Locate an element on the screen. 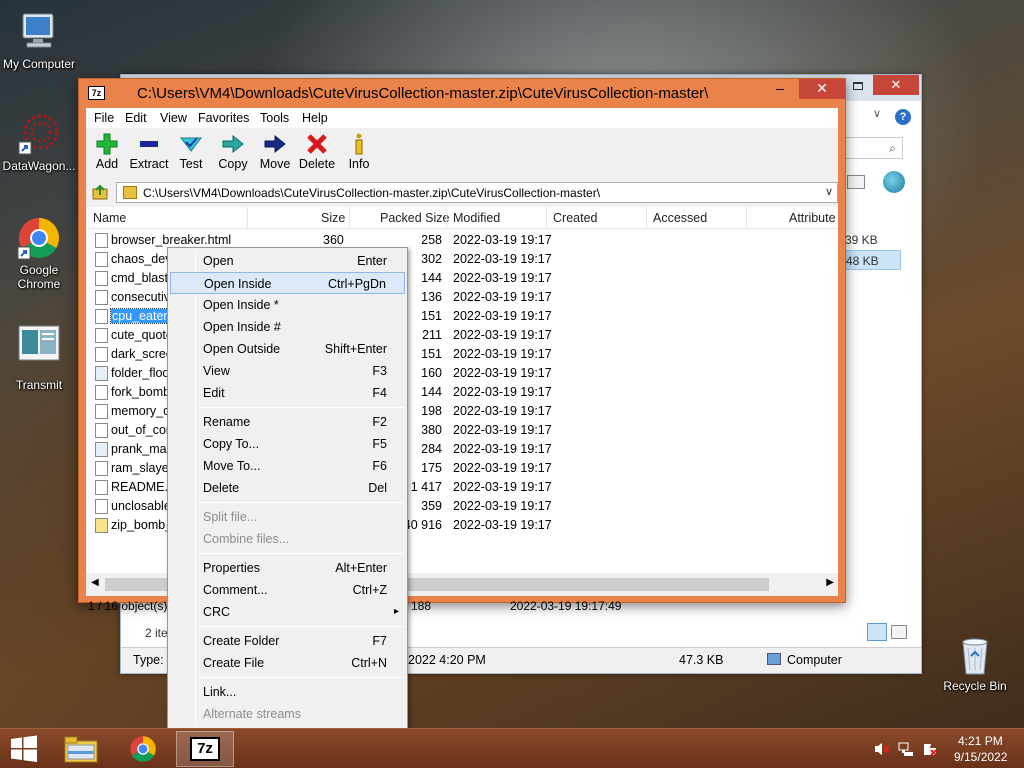  menu-item-comment: Comment... Ctrl+Z is located at coordinates (287, 590).